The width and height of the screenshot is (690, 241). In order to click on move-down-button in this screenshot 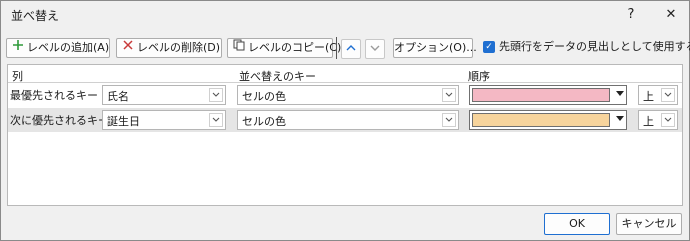, I will do `click(375, 49)`.